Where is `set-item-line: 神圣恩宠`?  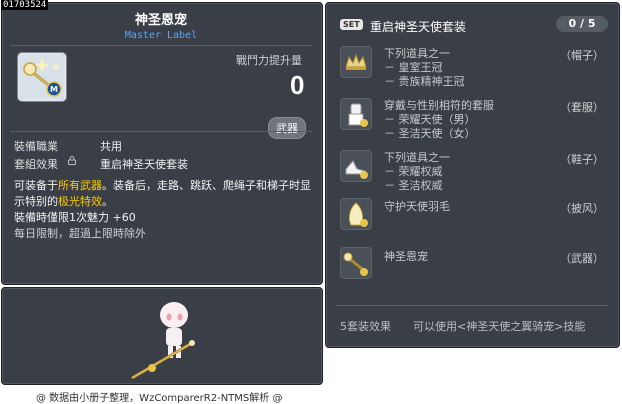
set-item-line: 神圣恩宠 is located at coordinates (406, 256).